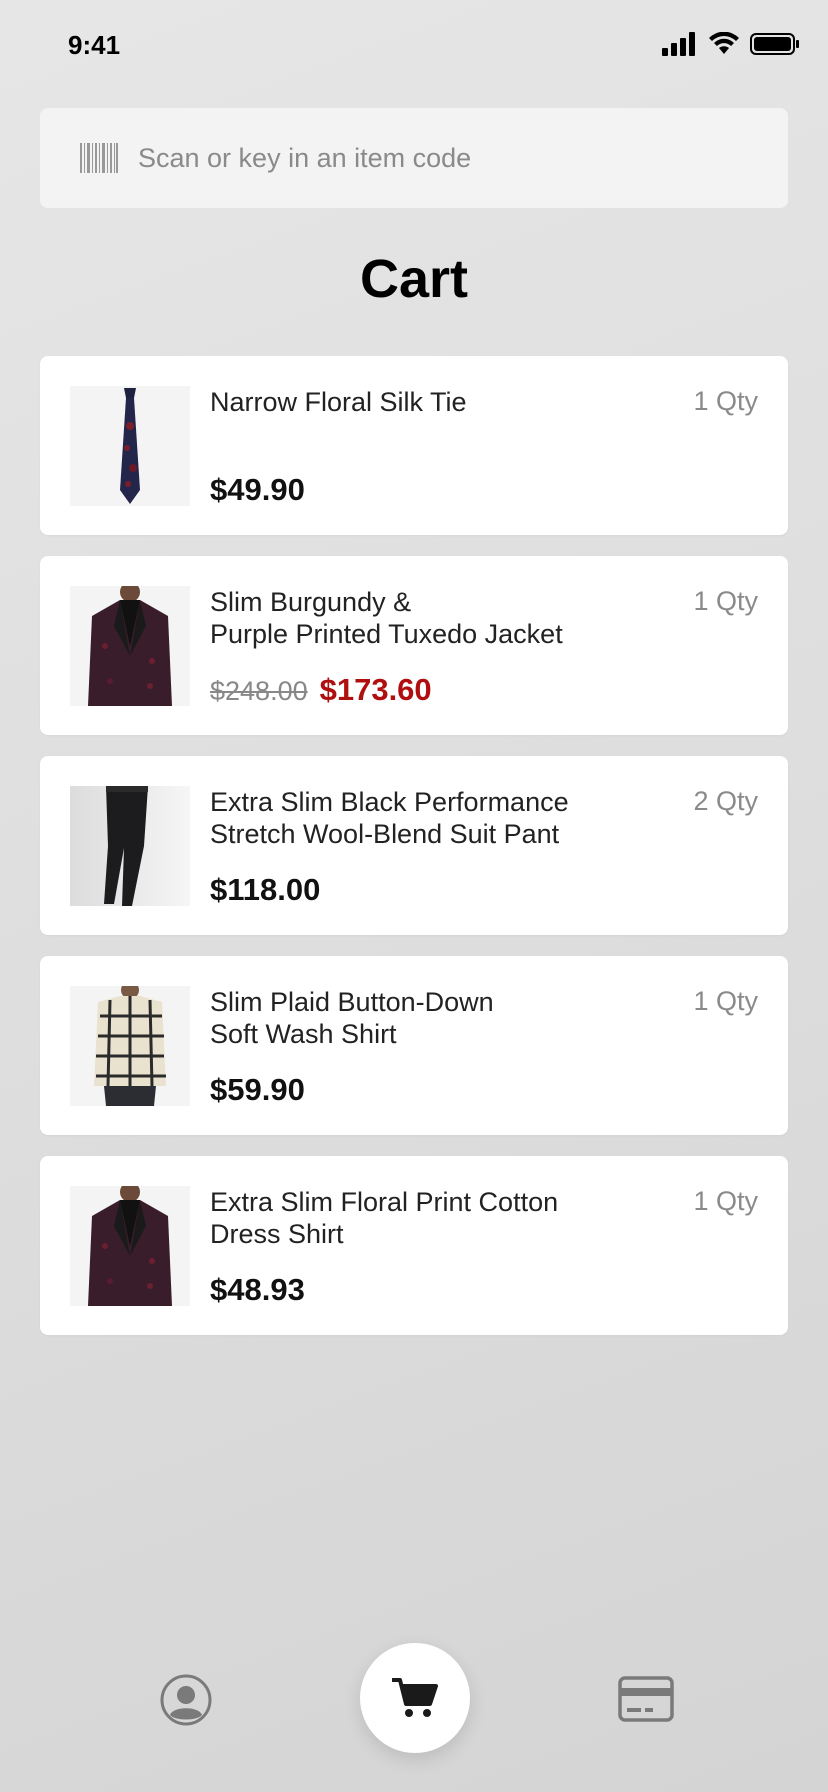  I want to click on barcode-icon, so click(99, 158).